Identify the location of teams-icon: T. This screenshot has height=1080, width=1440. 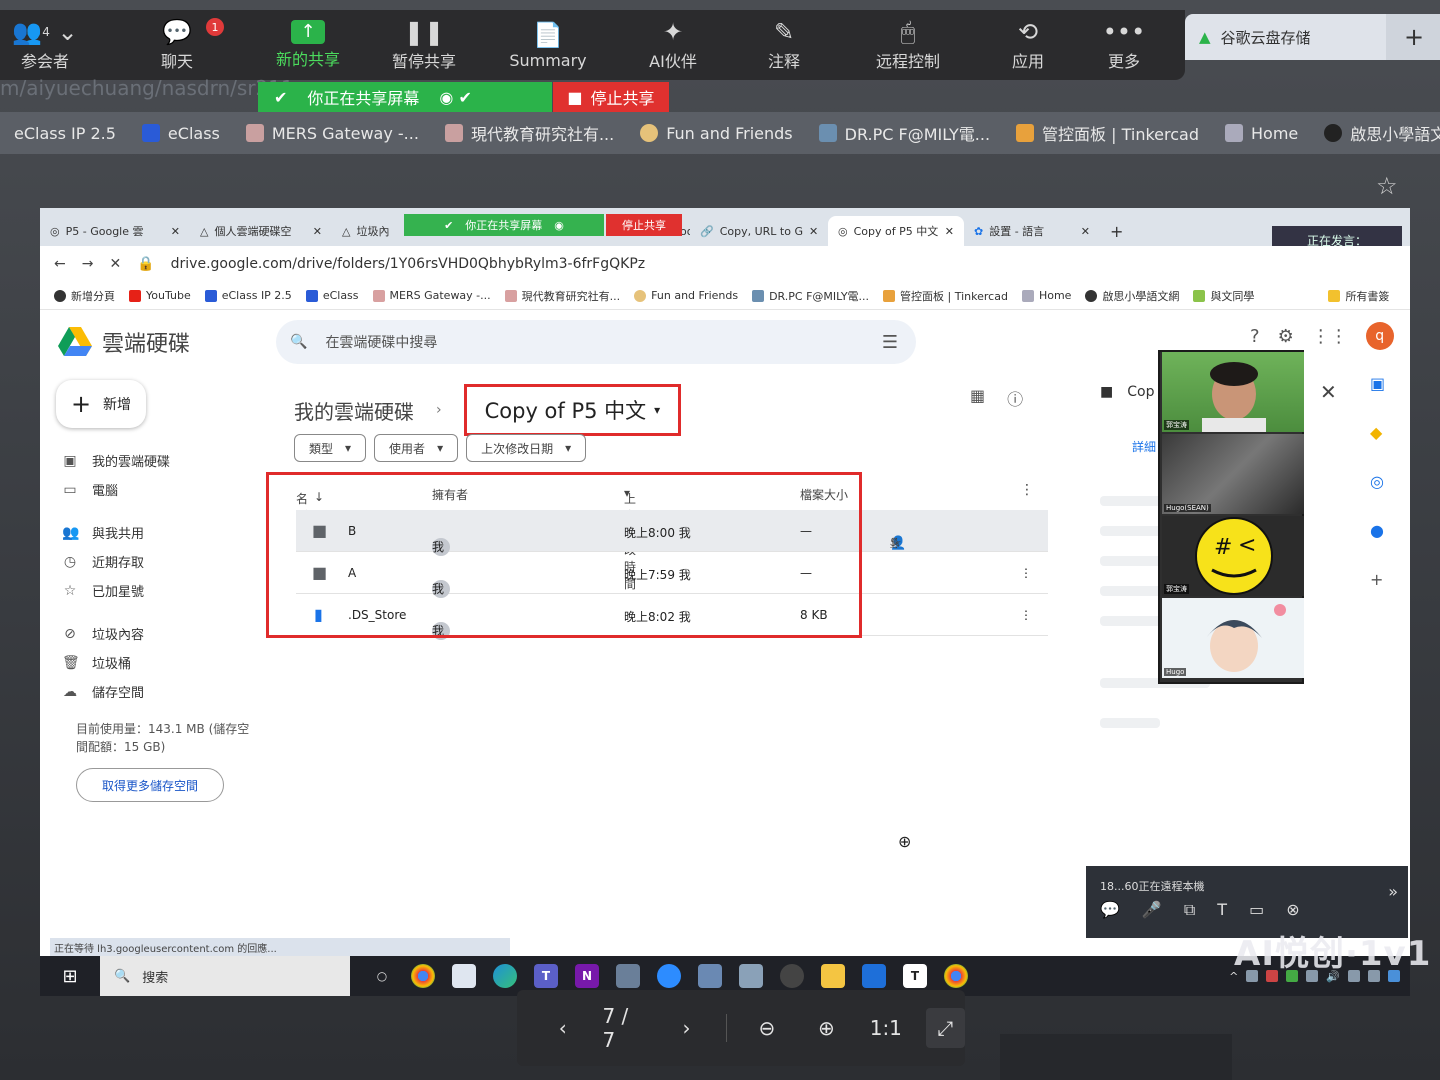
(546, 976).